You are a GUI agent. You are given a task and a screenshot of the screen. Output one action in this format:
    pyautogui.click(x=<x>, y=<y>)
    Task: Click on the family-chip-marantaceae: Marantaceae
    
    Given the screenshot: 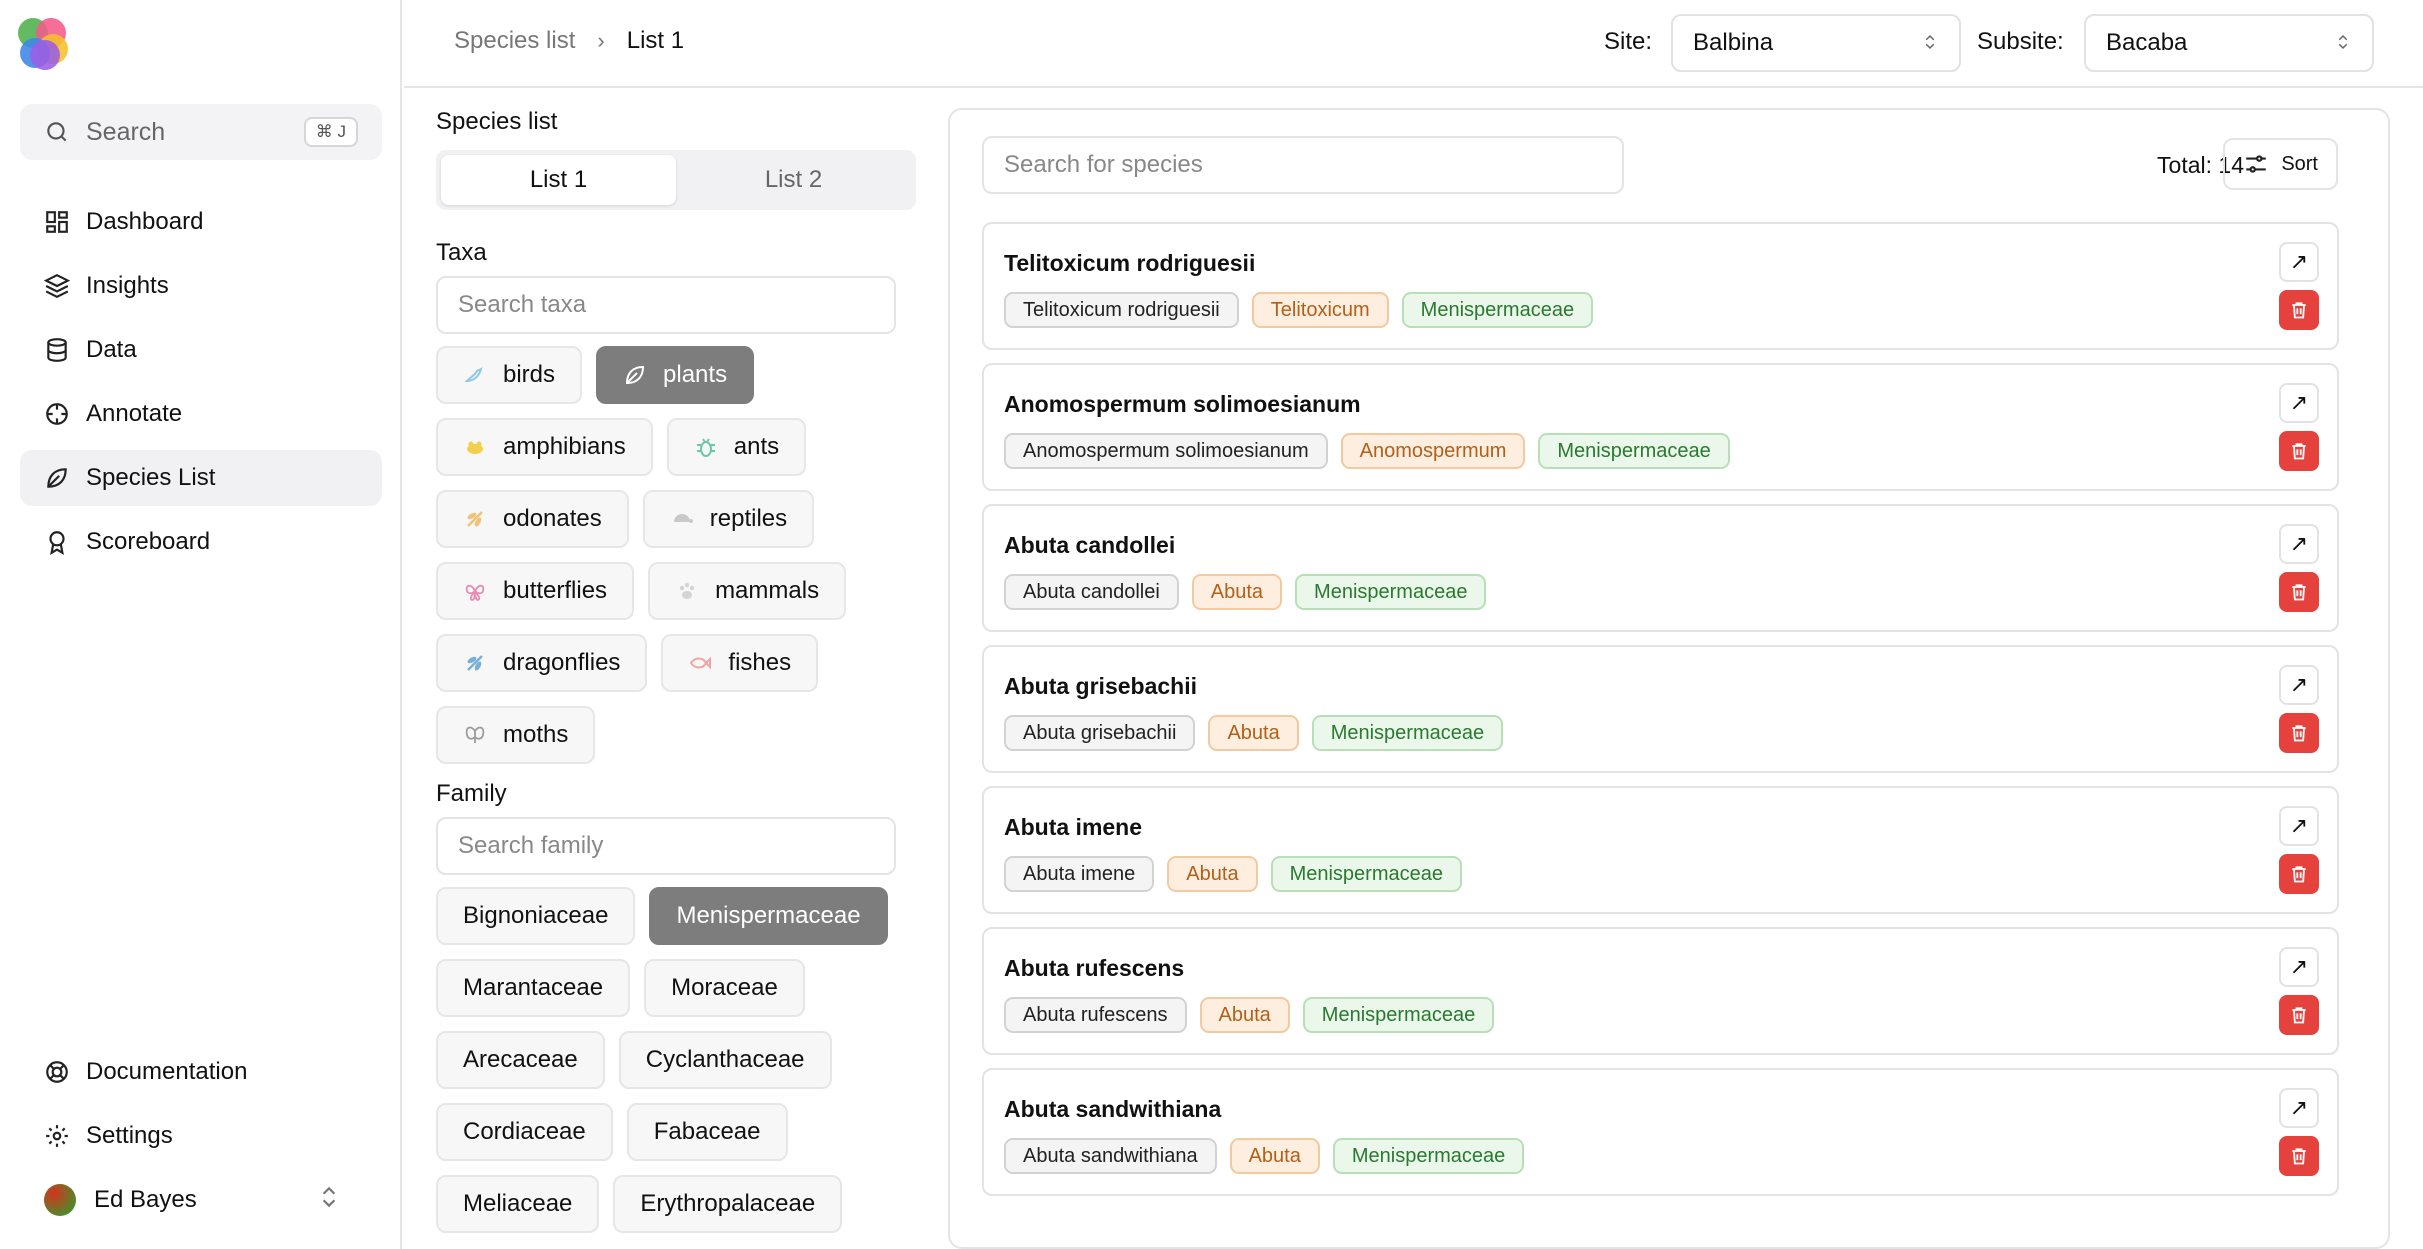 What is the action you would take?
    pyautogui.click(x=533, y=988)
    